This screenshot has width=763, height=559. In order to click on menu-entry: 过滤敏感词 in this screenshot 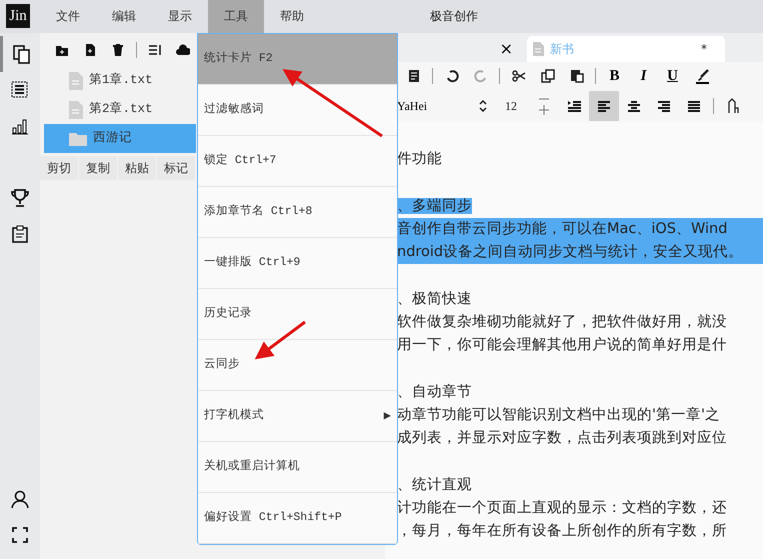, I will do `click(297, 110)`.